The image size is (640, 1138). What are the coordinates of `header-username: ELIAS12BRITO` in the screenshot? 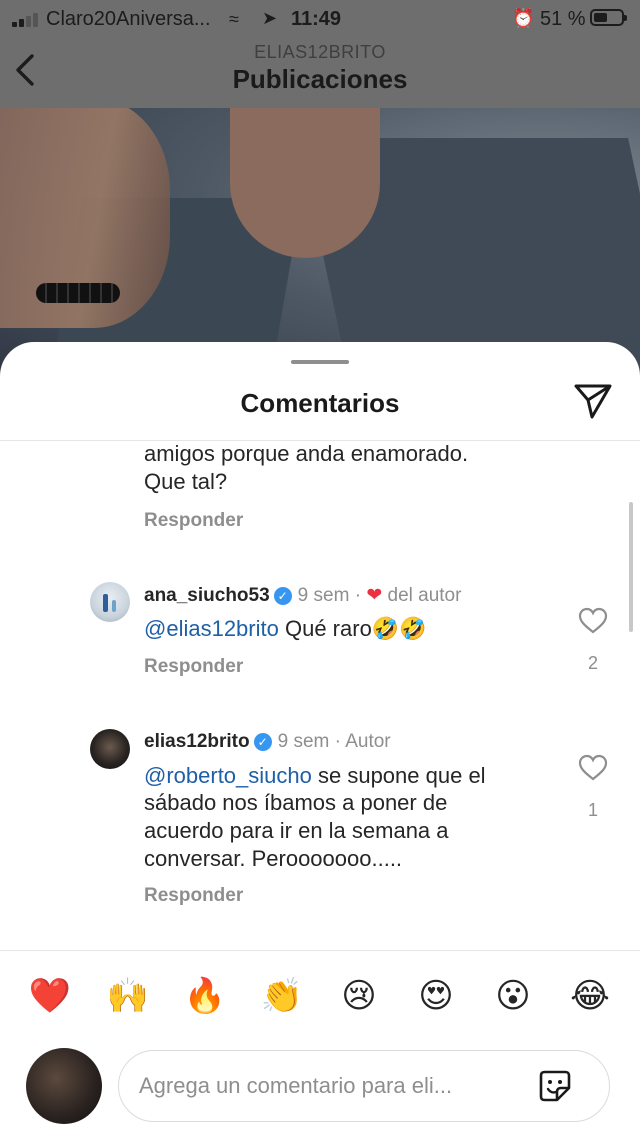 It's located at (320, 52).